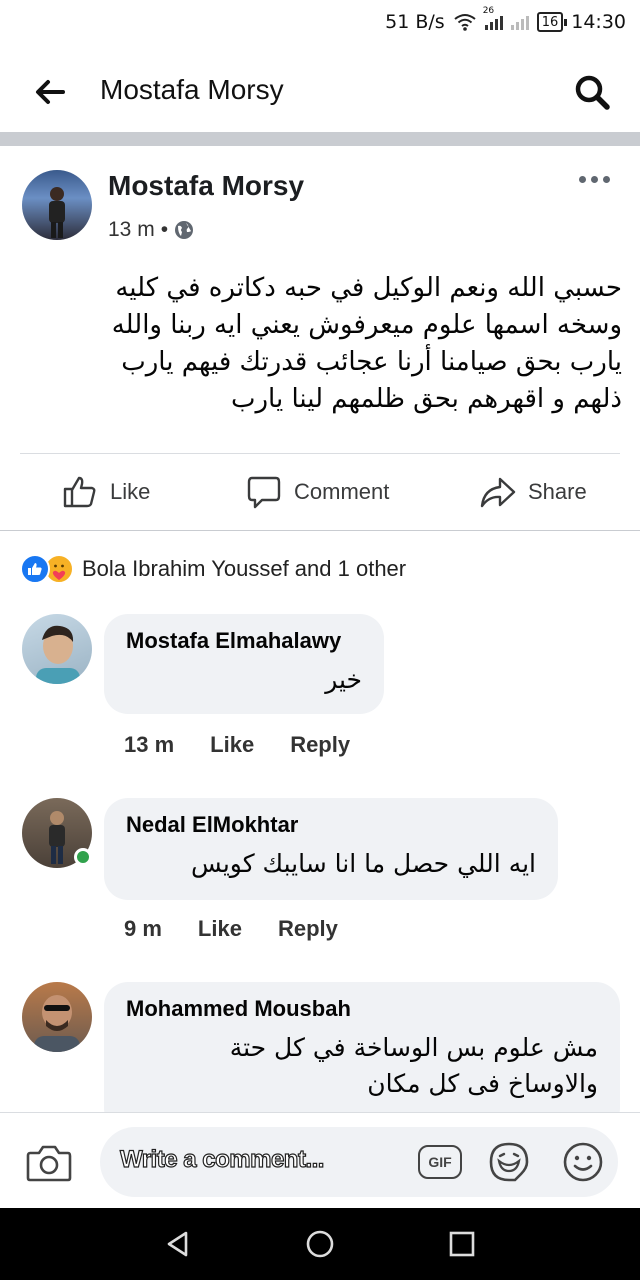 This screenshot has height=1280, width=640. Describe the element at coordinates (320, 453) in the screenshot. I see `actions-divider` at that location.